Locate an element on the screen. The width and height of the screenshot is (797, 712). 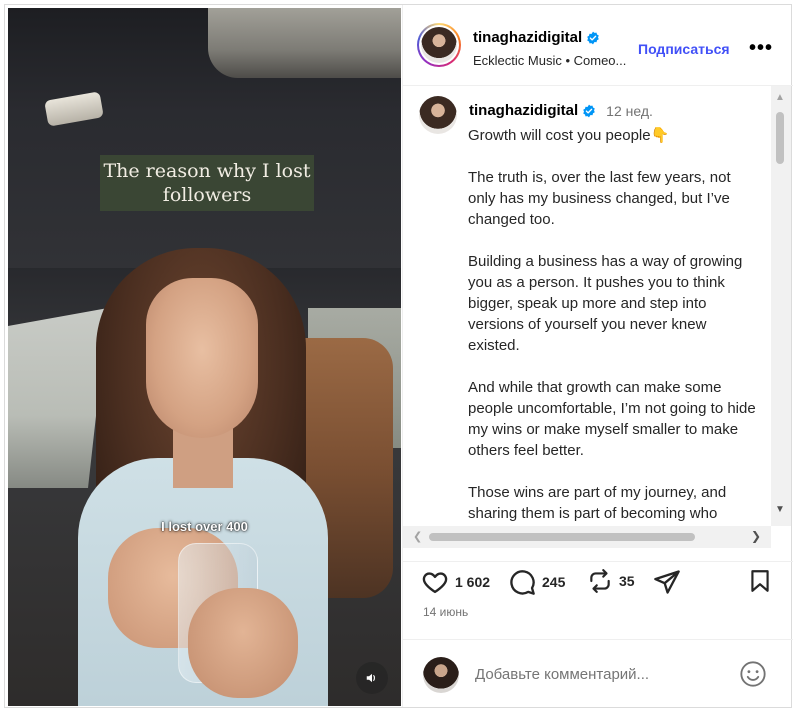
share-button is located at coordinates (667, 582).